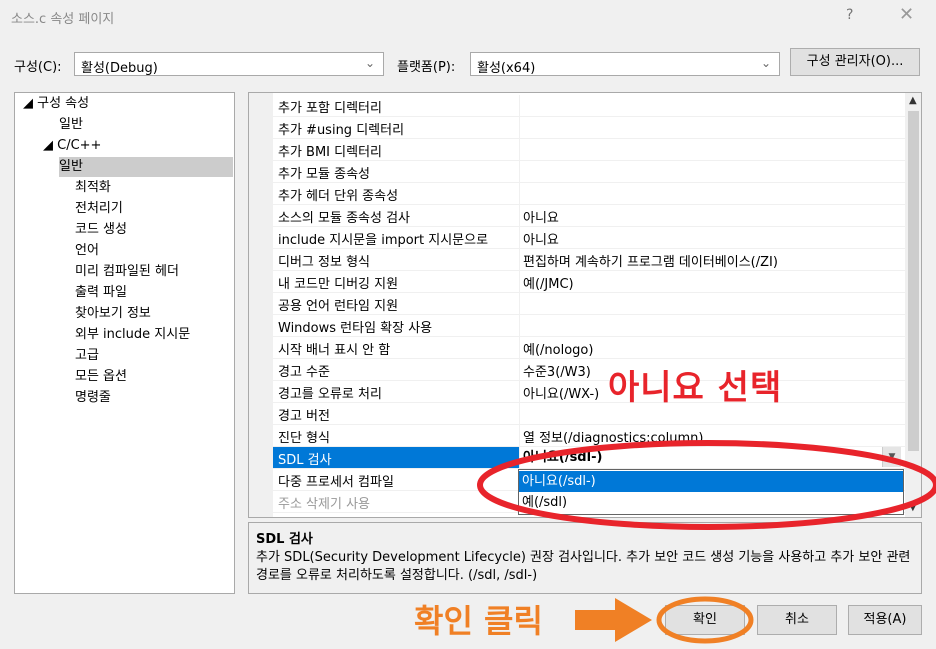 This screenshot has height=649, width=936. I want to click on dropdown-option-yes: 예(/sdl), so click(711, 502).